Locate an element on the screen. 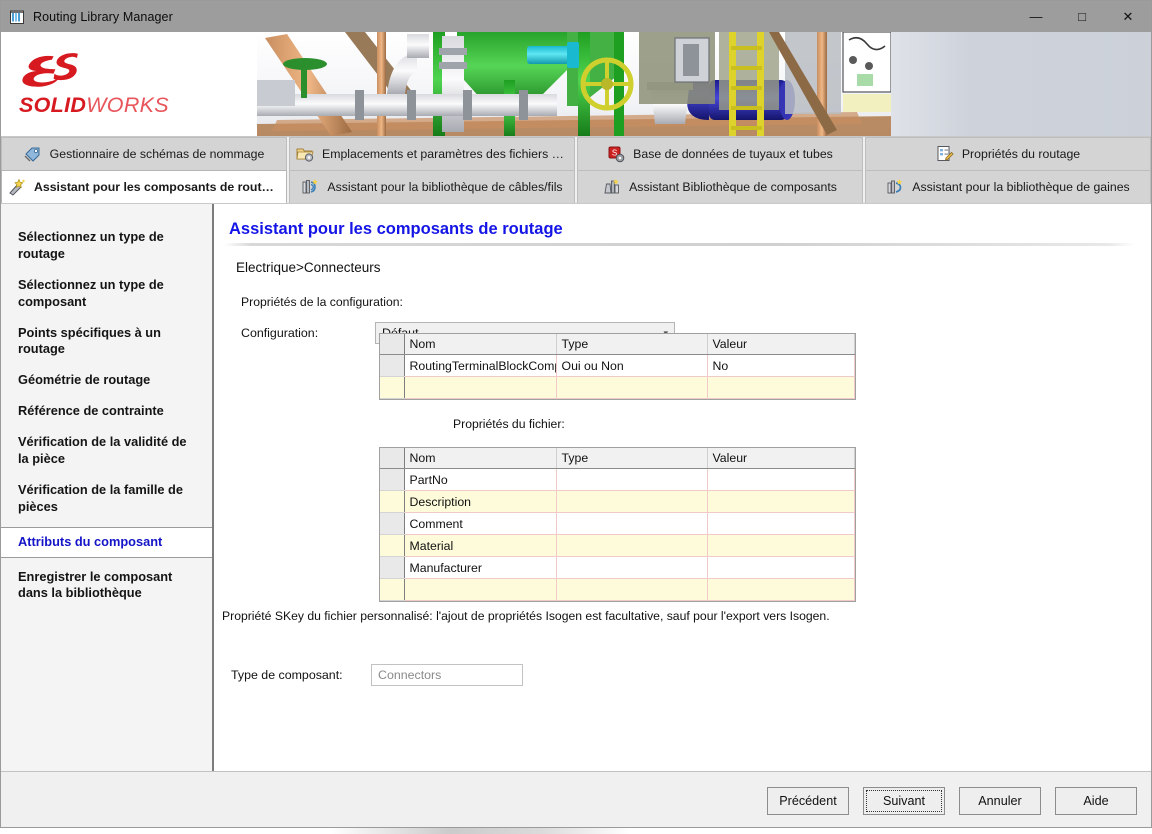  tab-routing-component-wizard: Assistant pour les composants de routage is located at coordinates (144, 186).